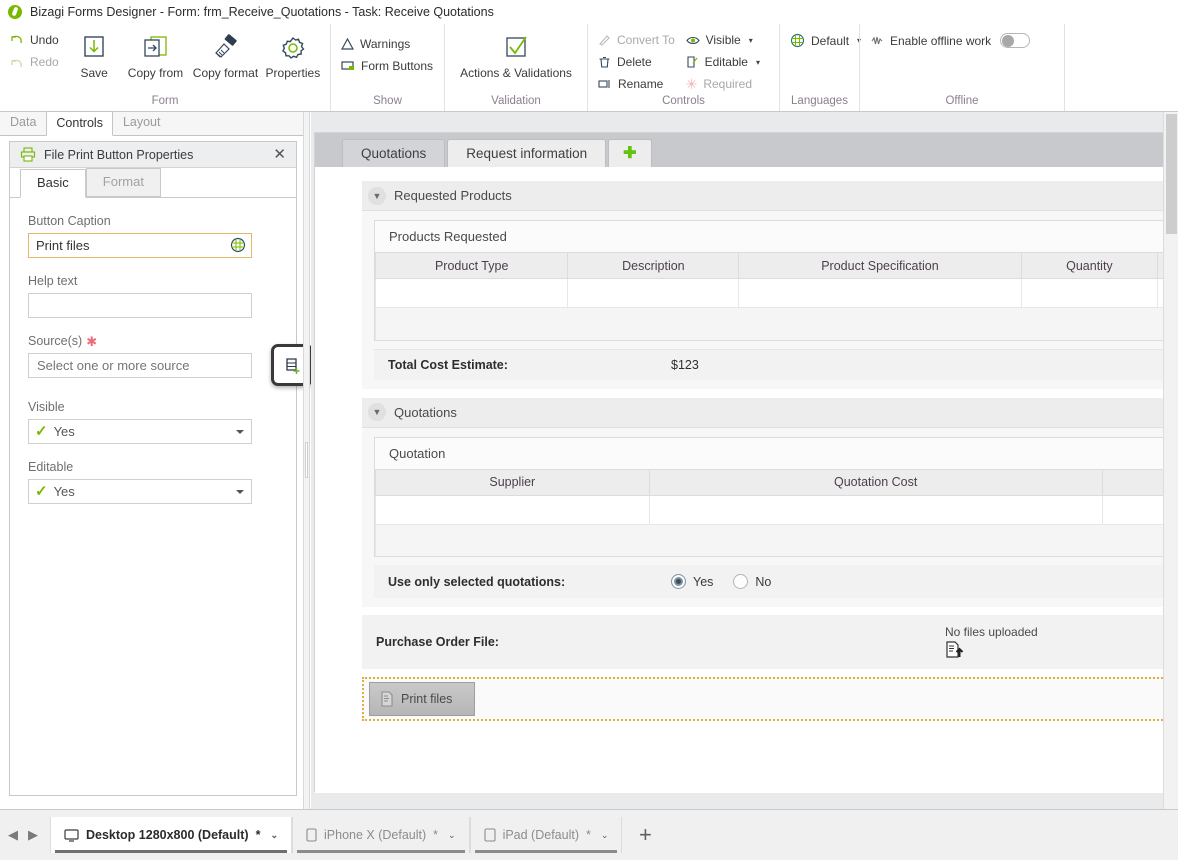  What do you see at coordinates (293, 48) in the screenshot?
I see `gear-icon` at bounding box center [293, 48].